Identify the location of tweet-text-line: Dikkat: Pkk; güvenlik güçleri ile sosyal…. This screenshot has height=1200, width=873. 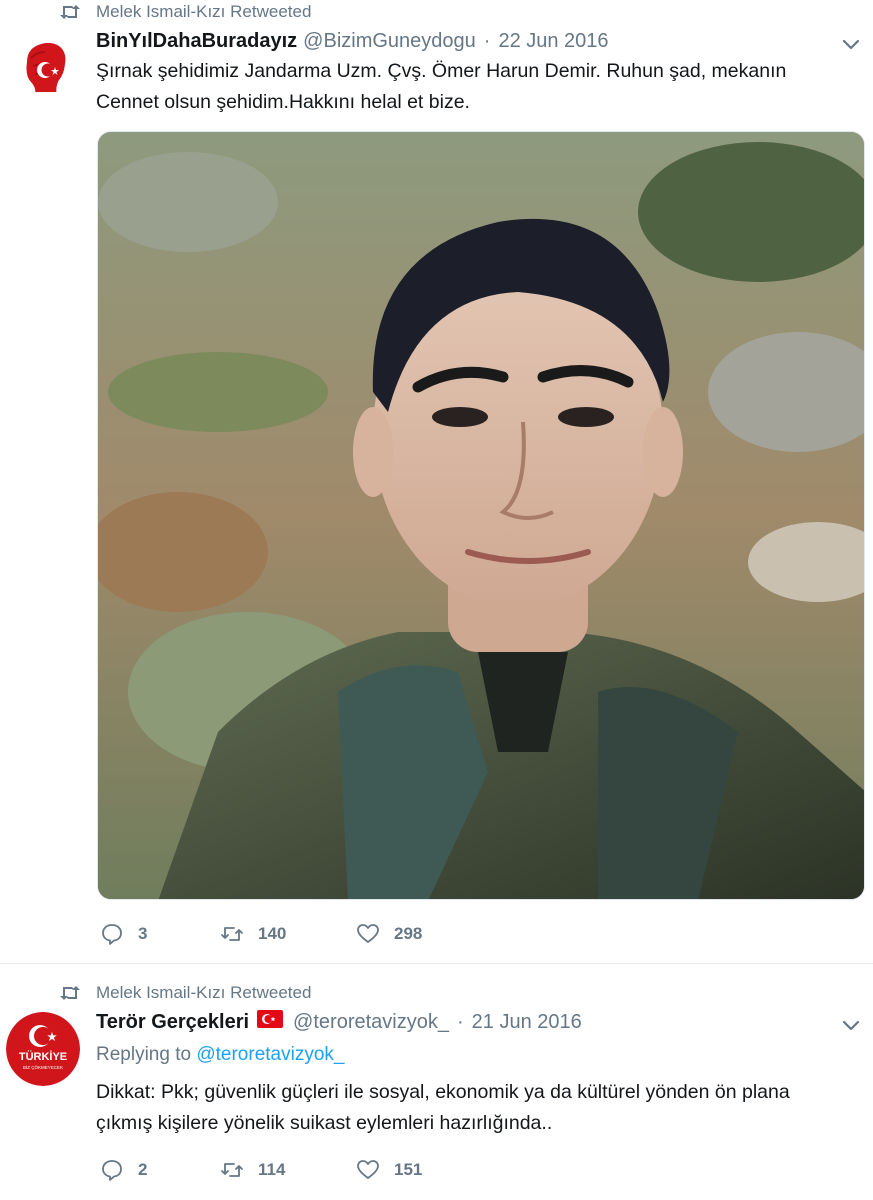
(443, 1092).